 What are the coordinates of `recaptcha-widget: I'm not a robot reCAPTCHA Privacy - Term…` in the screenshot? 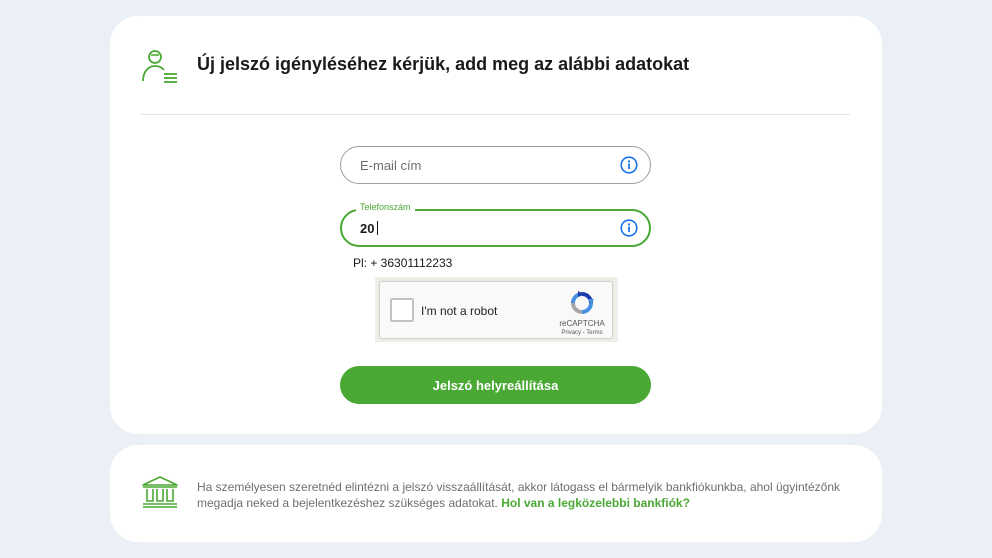 It's located at (496, 309).